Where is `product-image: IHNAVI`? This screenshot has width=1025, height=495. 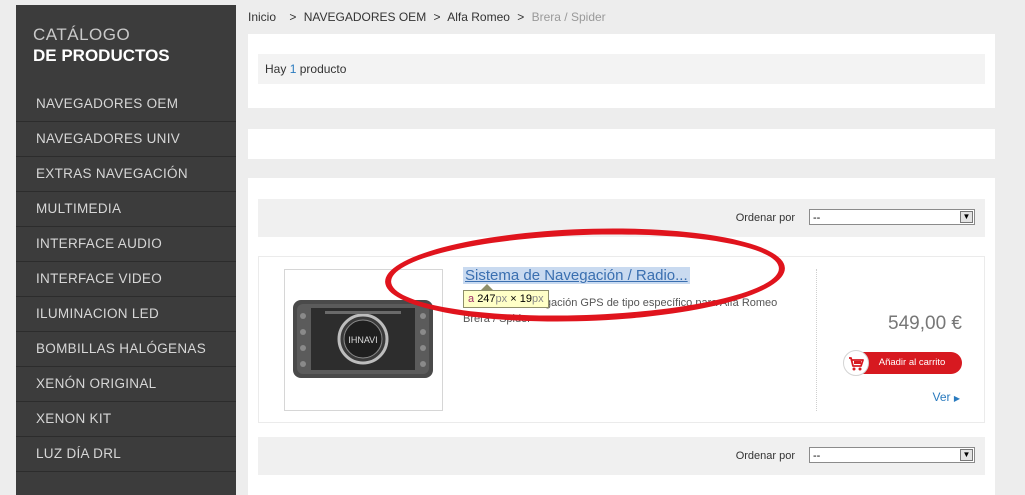 product-image: IHNAVI is located at coordinates (363, 340).